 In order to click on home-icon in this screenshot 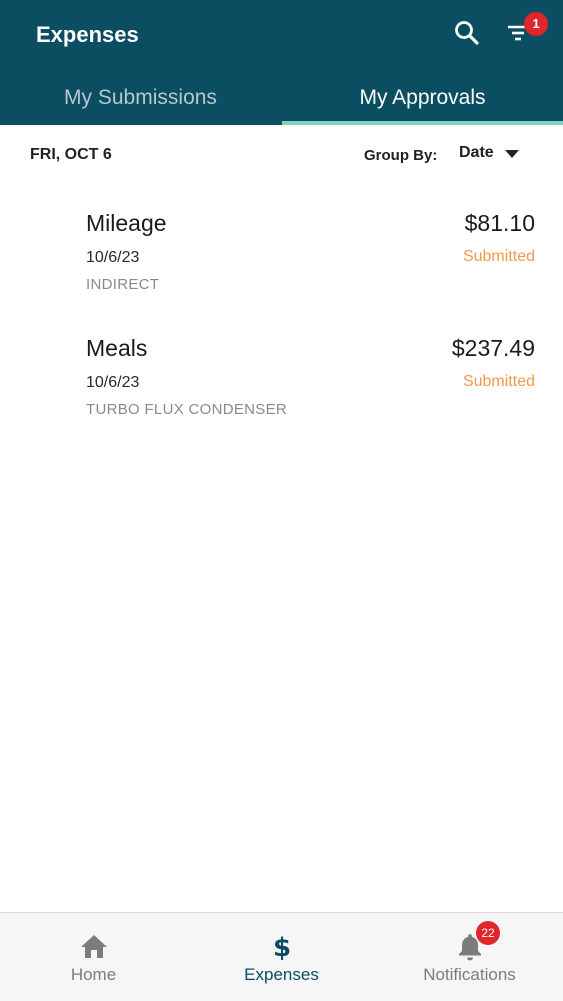, I will do `click(93, 946)`.